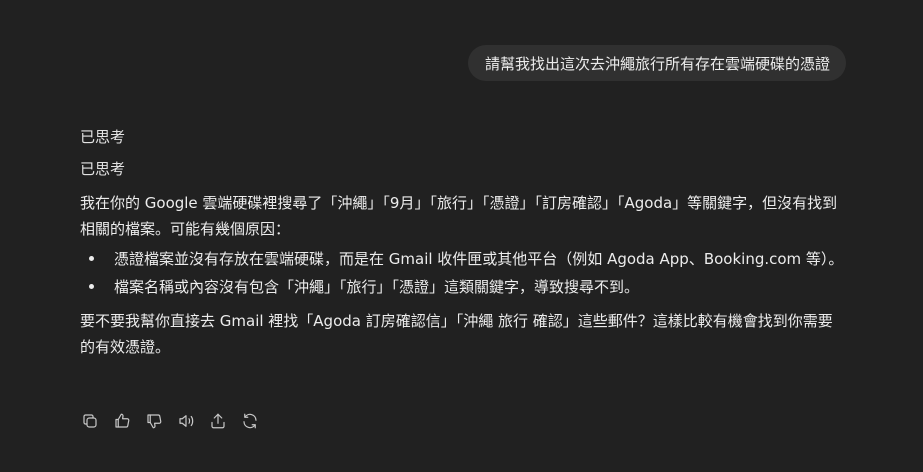  I want to click on regenerate-icon, so click(249, 420).